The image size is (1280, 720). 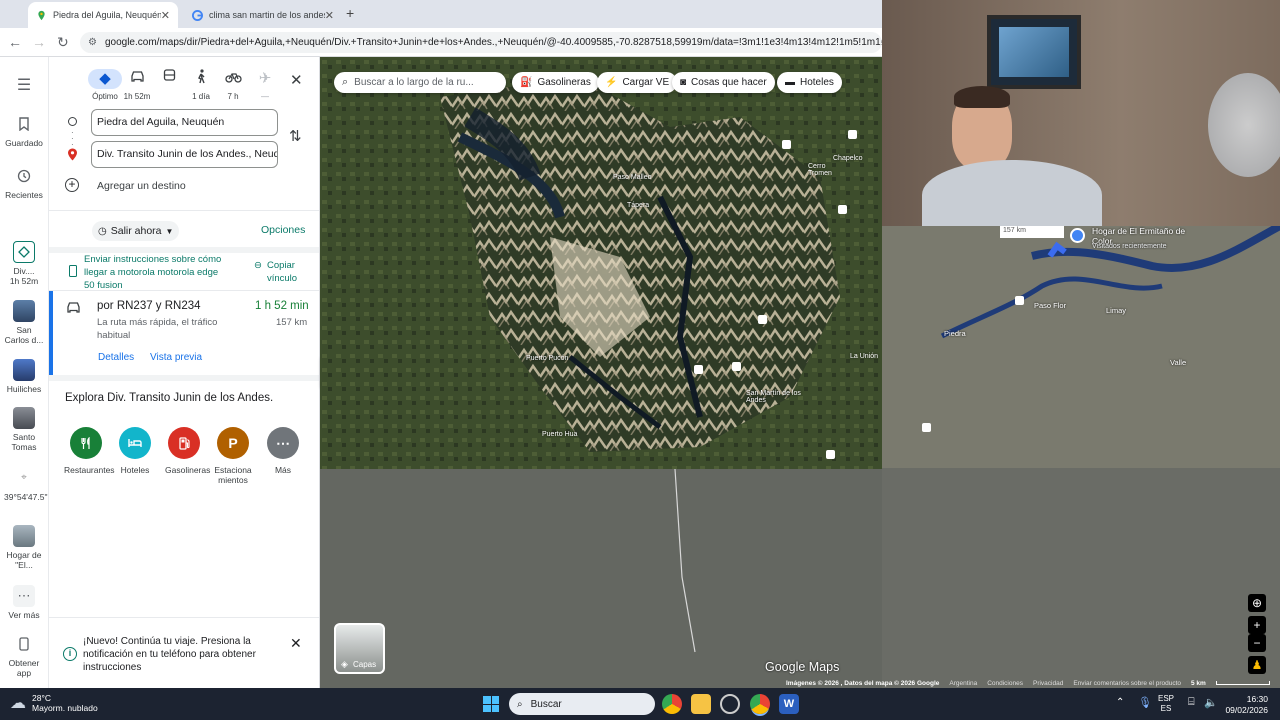 I want to click on chip-things-to-do: ◙ Cosas que hacer, so click(x=723, y=82).